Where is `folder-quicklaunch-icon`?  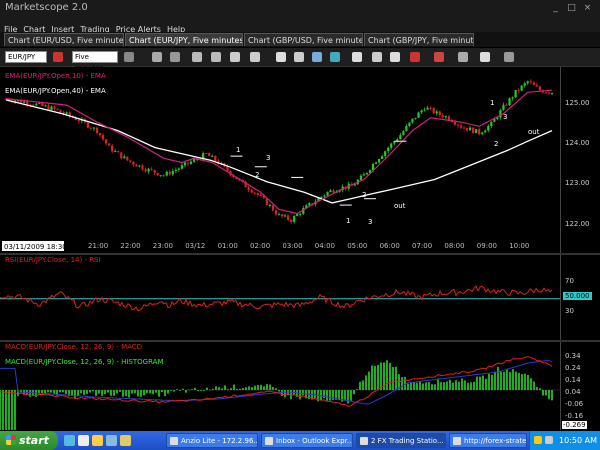
folder-quicklaunch-icon is located at coordinates (97, 440).